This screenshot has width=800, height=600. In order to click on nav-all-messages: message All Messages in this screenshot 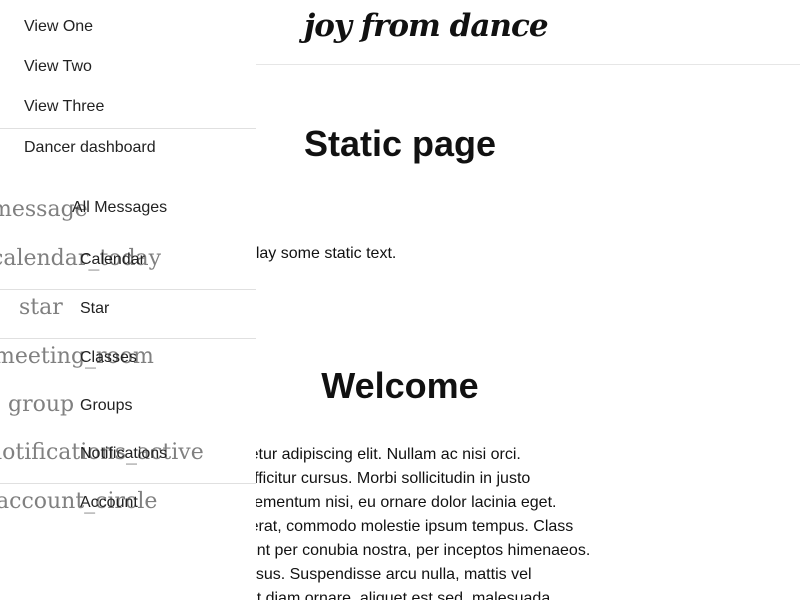, I will do `click(128, 208)`.